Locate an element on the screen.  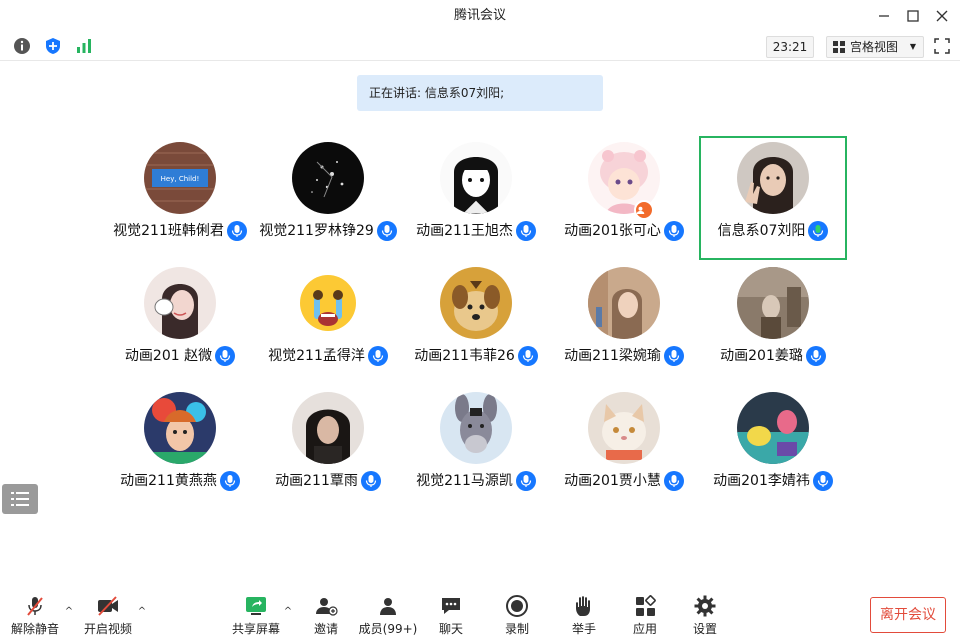
chevron-down-icon: ▼ is located at coordinates (912, 46).